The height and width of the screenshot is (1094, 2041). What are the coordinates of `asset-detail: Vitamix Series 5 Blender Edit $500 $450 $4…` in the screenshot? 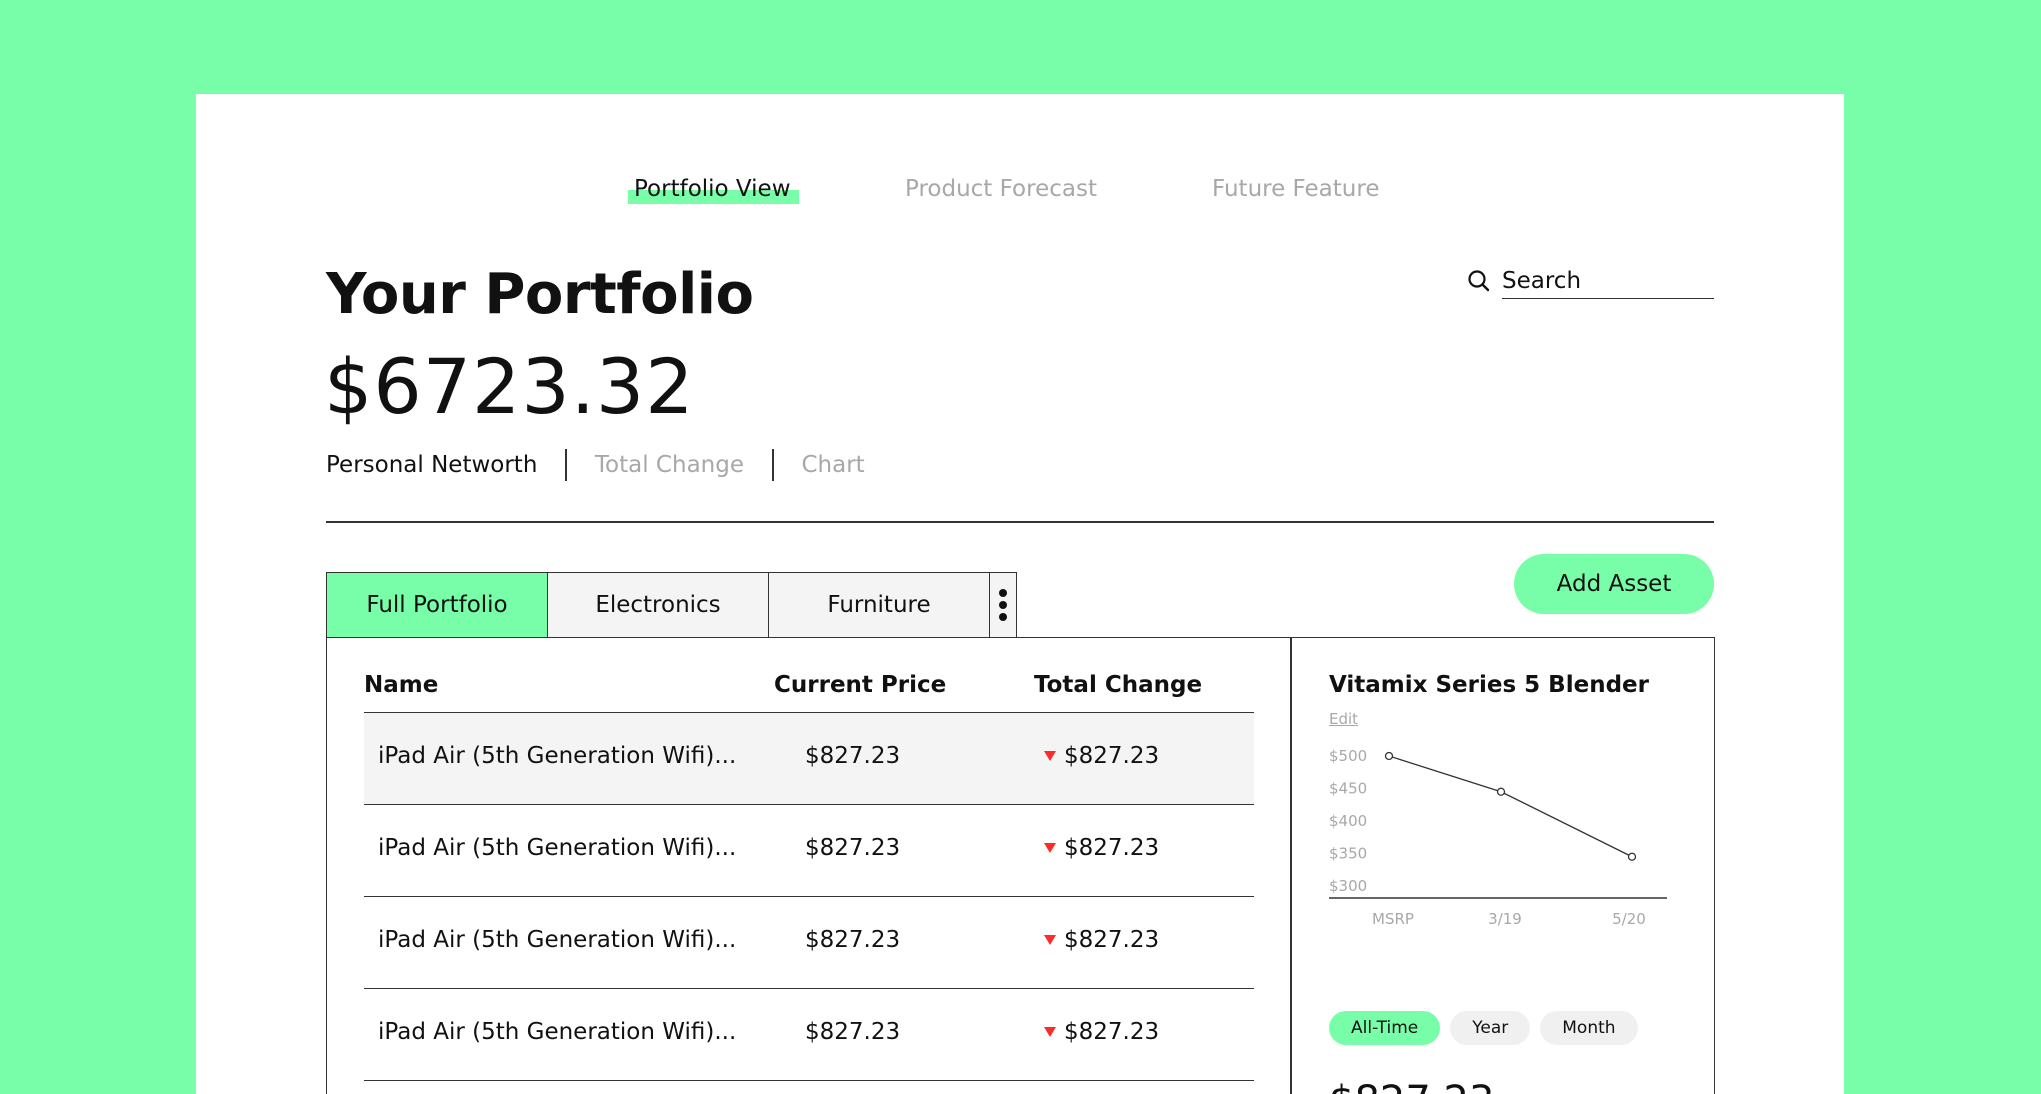 It's located at (1519, 866).